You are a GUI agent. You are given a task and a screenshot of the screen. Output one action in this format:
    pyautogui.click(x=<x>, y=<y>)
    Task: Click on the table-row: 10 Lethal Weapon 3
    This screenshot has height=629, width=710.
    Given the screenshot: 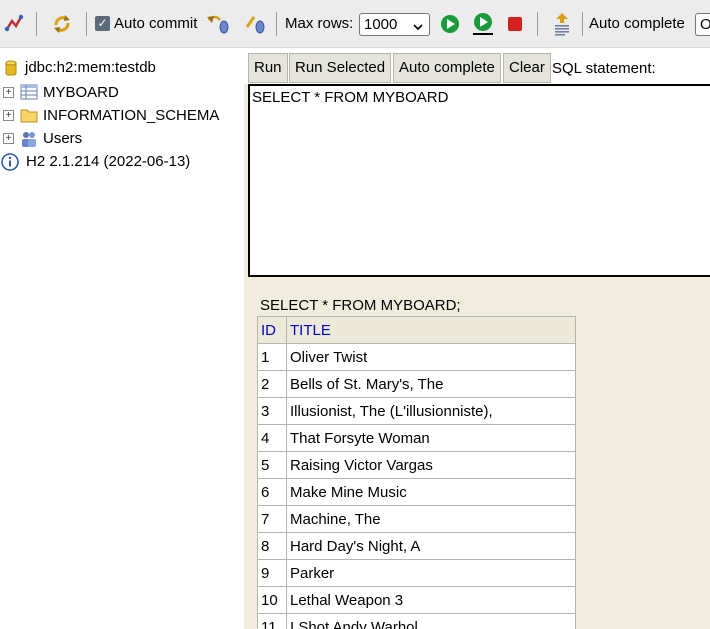 What is the action you would take?
    pyautogui.click(x=416, y=600)
    